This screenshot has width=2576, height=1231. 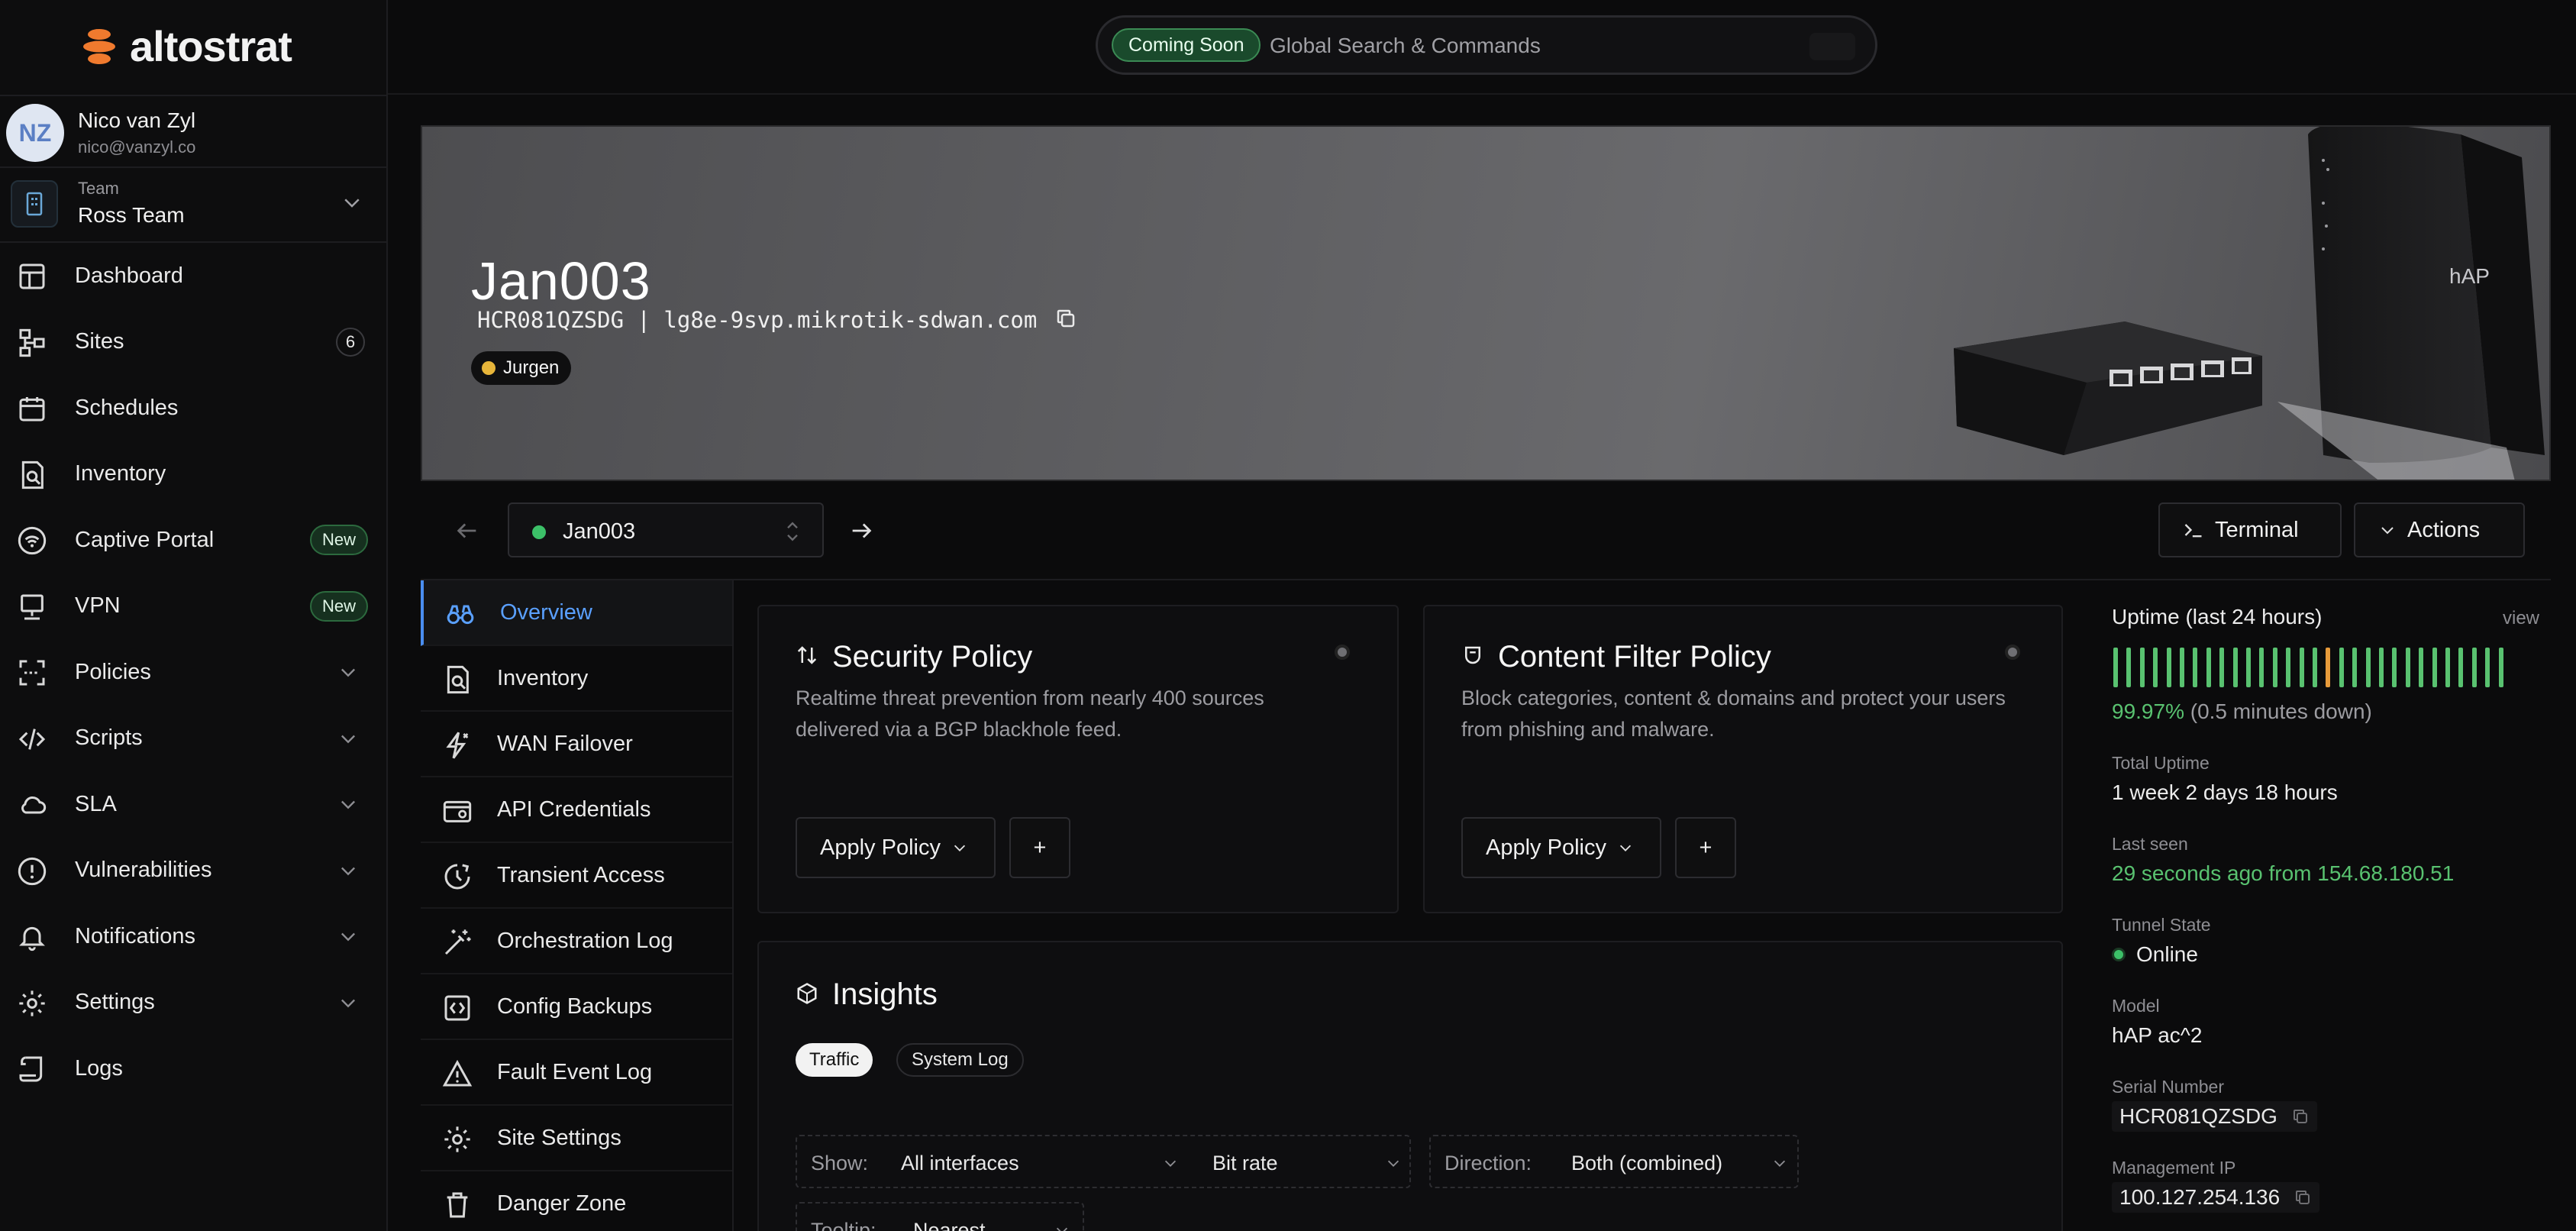 What do you see at coordinates (666, 529) in the screenshot?
I see `device-select: Jan003` at bounding box center [666, 529].